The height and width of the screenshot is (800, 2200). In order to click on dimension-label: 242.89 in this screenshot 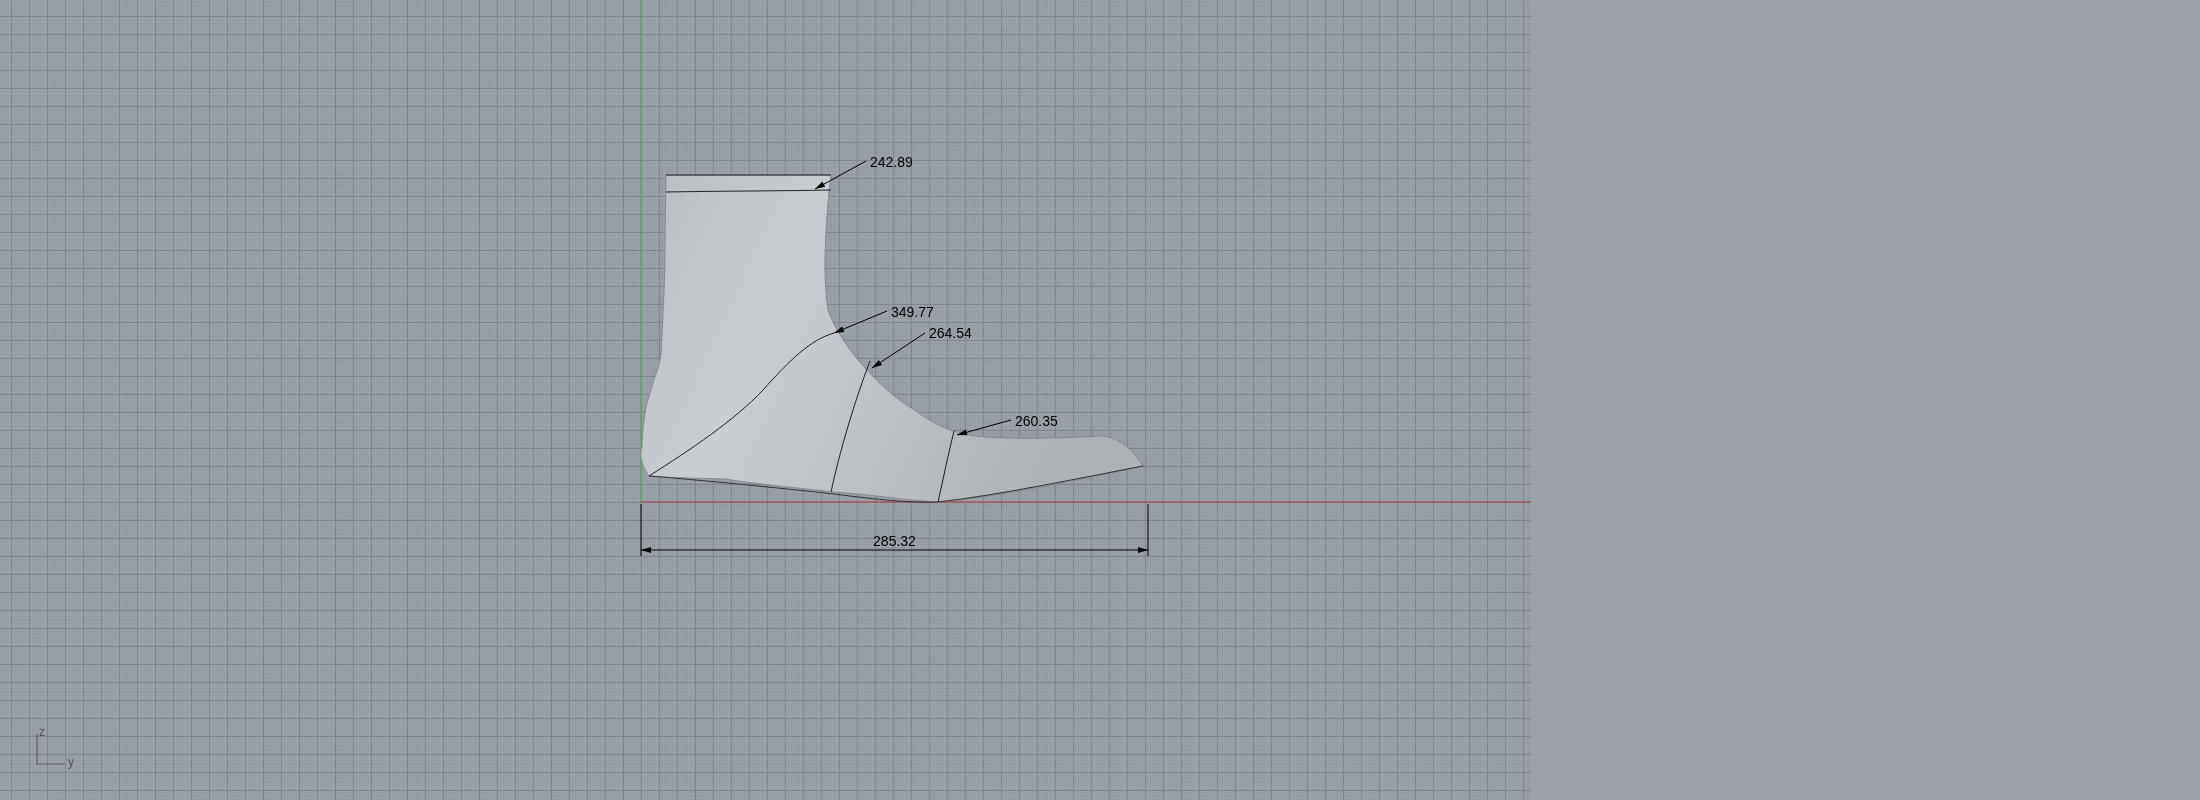, I will do `click(891, 162)`.